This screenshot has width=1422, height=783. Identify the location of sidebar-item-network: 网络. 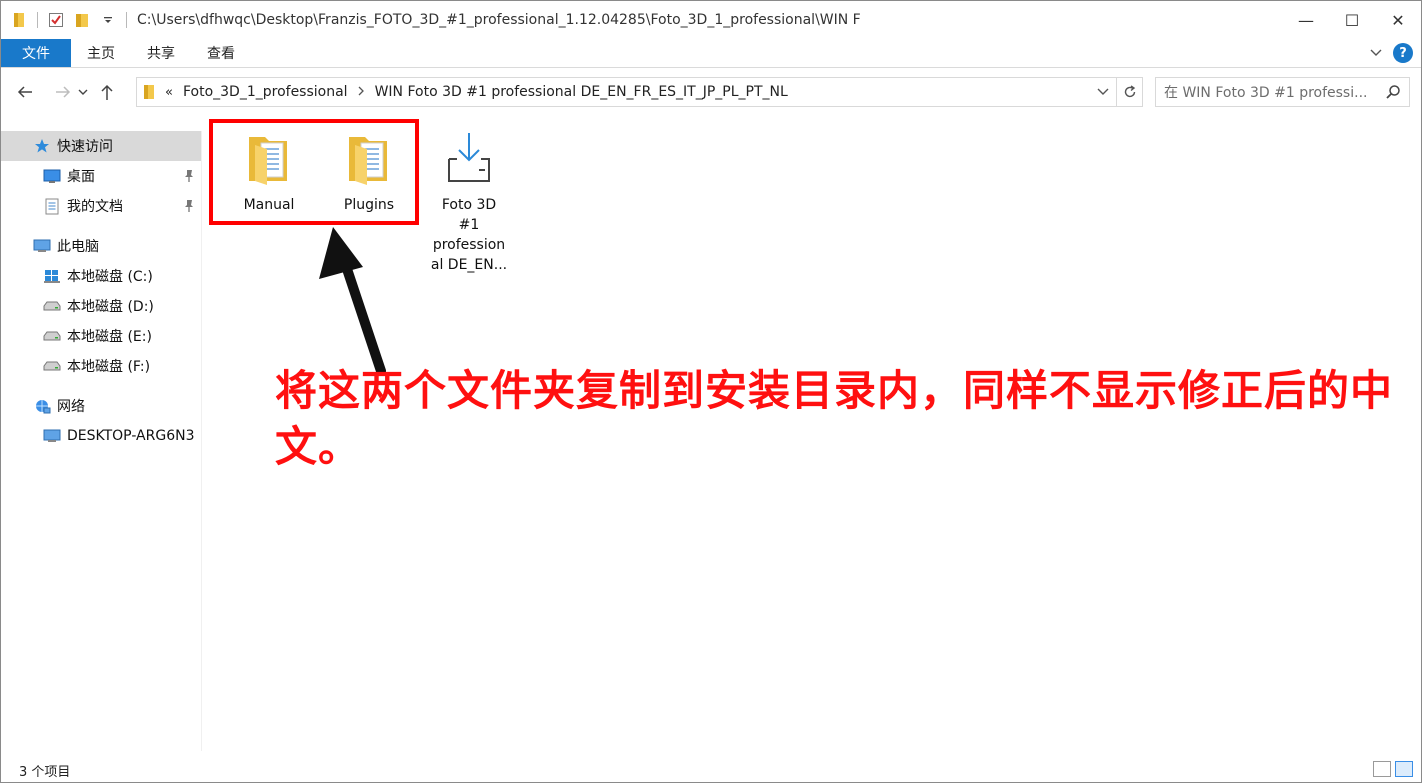
(101, 406).